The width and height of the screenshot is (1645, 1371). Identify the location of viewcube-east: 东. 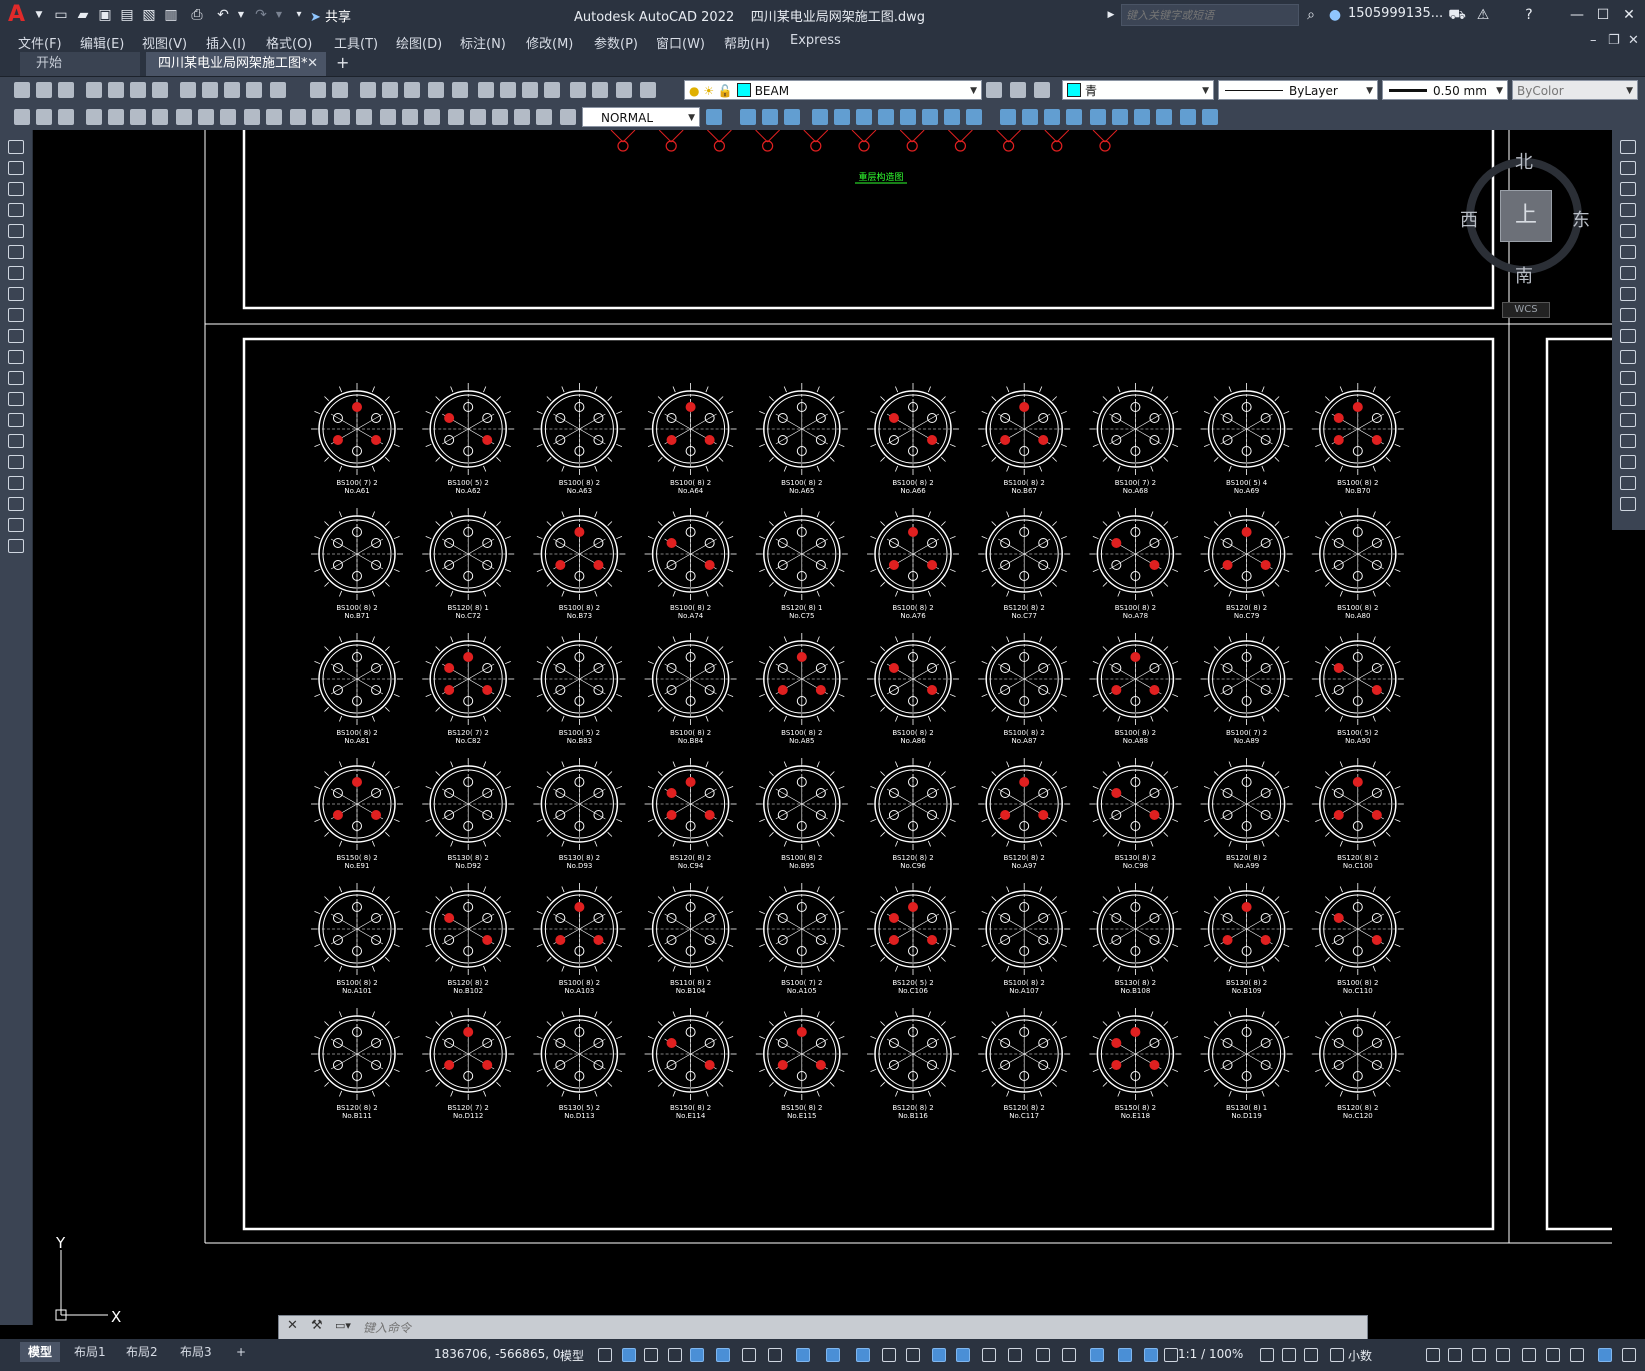
(1581, 219).